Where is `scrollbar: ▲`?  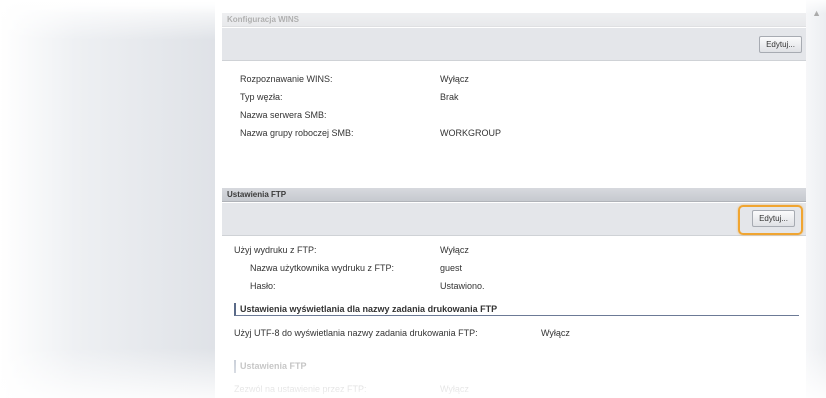 scrollbar: ▲ is located at coordinates (816, 199).